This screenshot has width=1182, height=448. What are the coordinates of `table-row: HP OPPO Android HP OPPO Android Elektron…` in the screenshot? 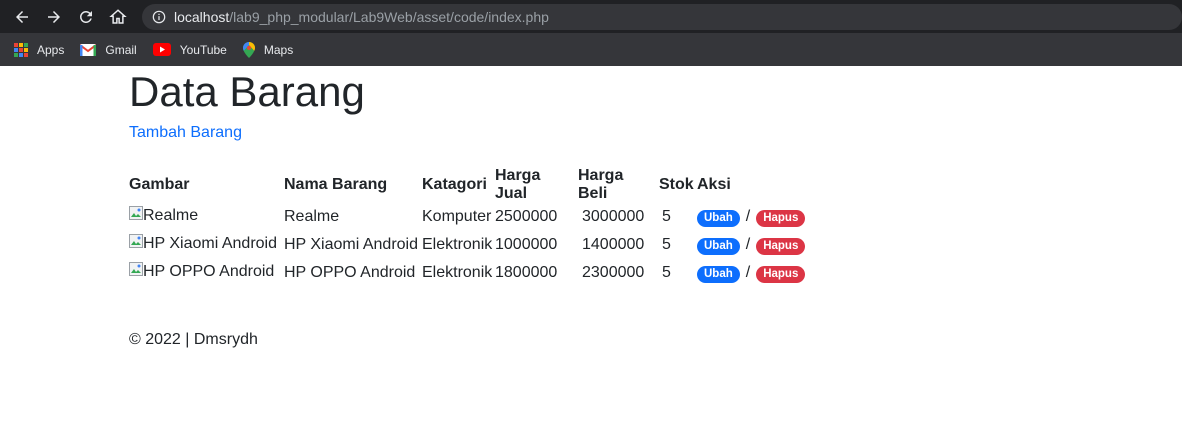 It's located at (467, 273).